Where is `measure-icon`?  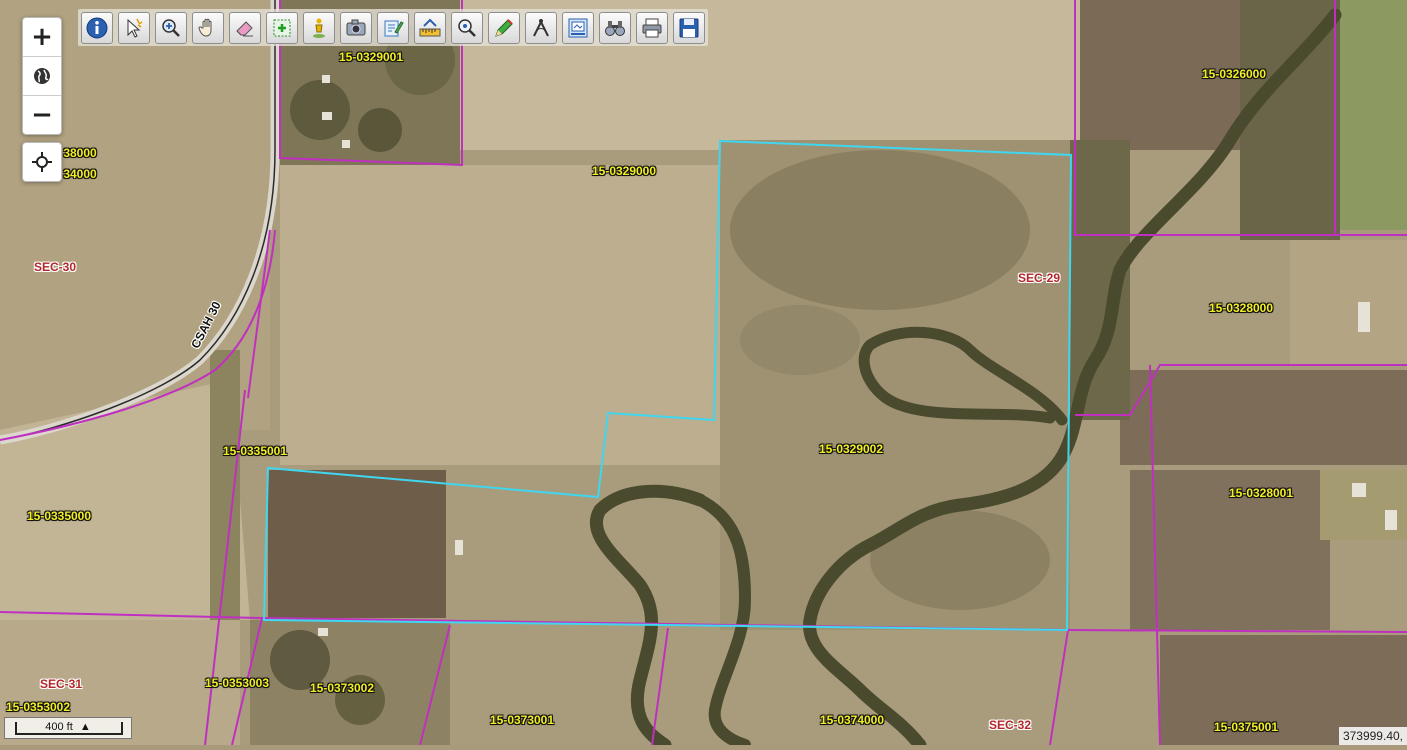
measure-icon is located at coordinates (430, 27).